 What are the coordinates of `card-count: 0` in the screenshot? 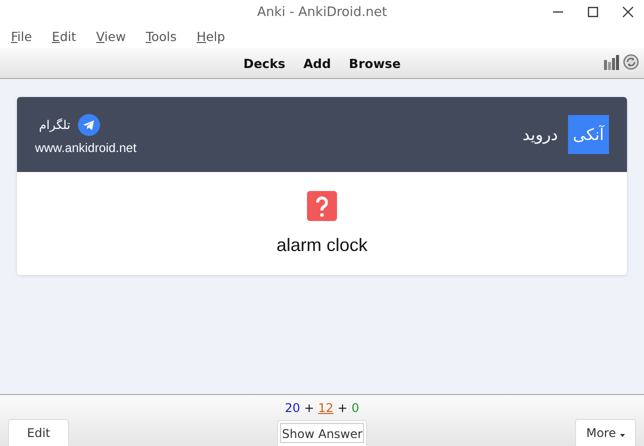 It's located at (356, 409).